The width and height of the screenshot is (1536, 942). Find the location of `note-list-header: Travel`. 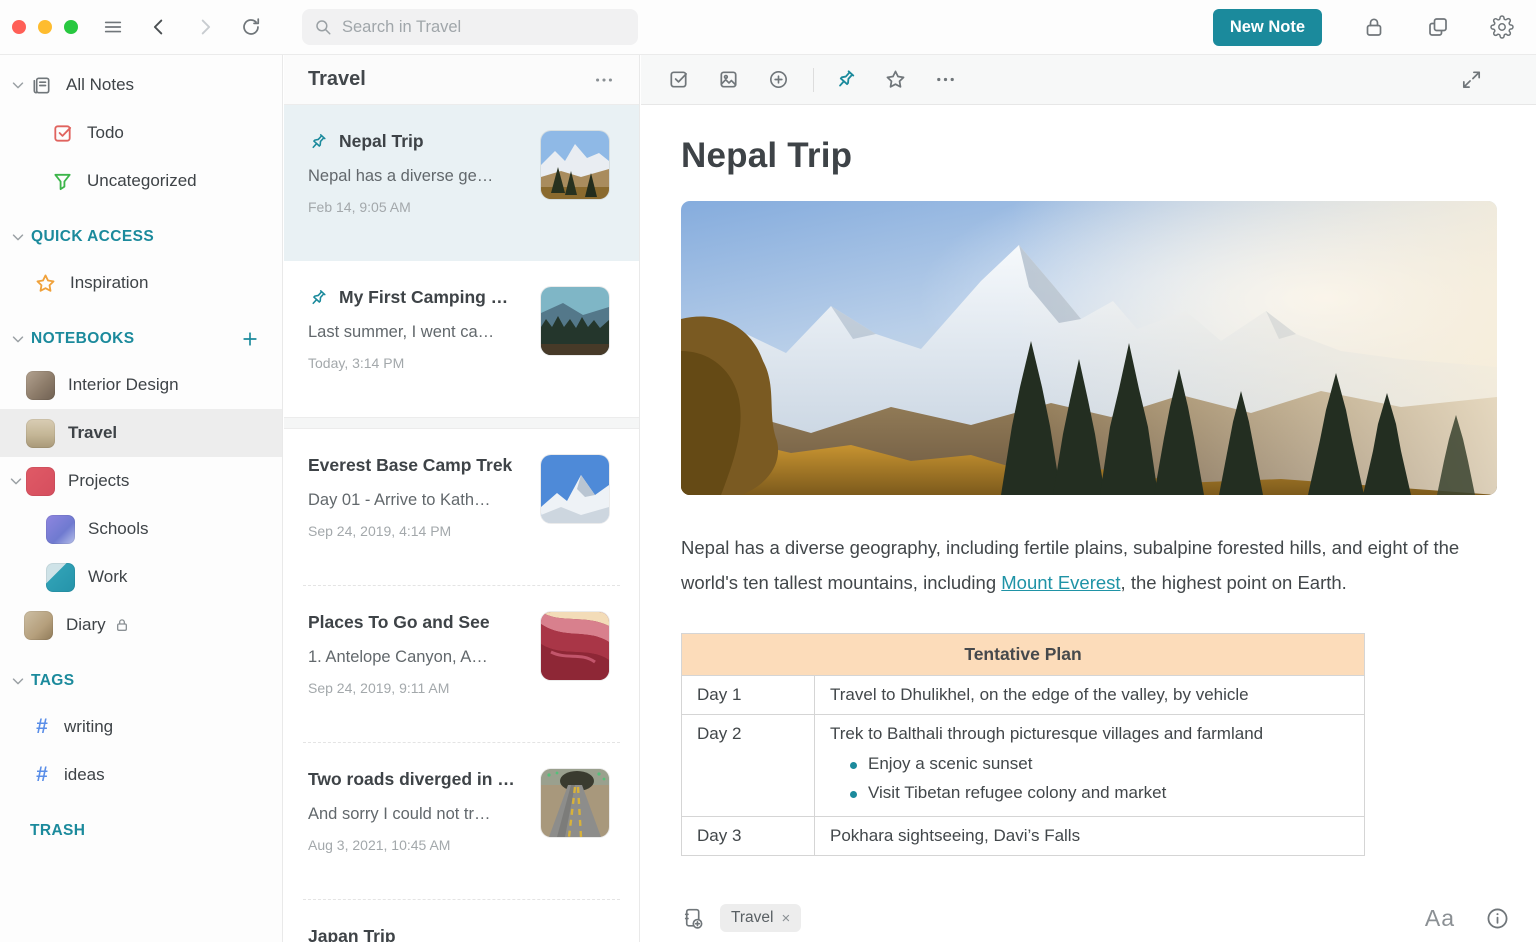

note-list-header: Travel is located at coordinates (461, 80).